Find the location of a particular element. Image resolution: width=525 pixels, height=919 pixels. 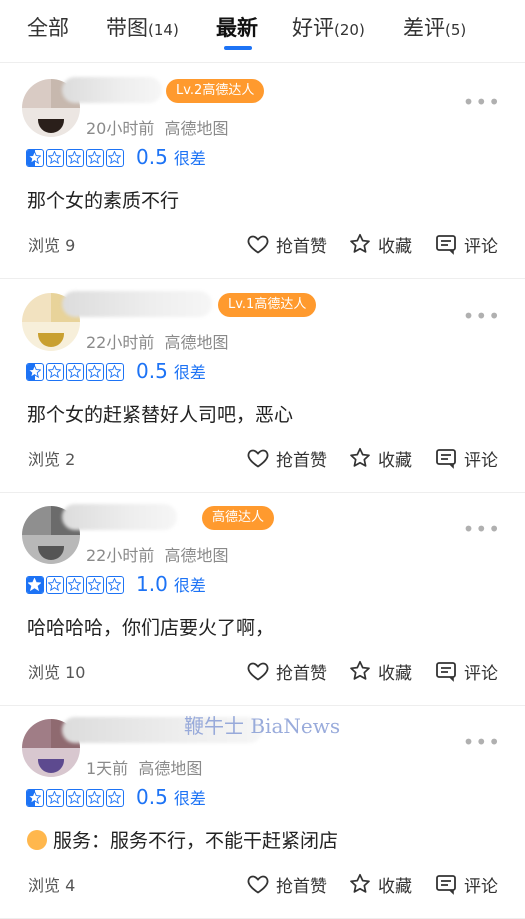

review-meta: 1天前 高德地图 is located at coordinates (144, 767).